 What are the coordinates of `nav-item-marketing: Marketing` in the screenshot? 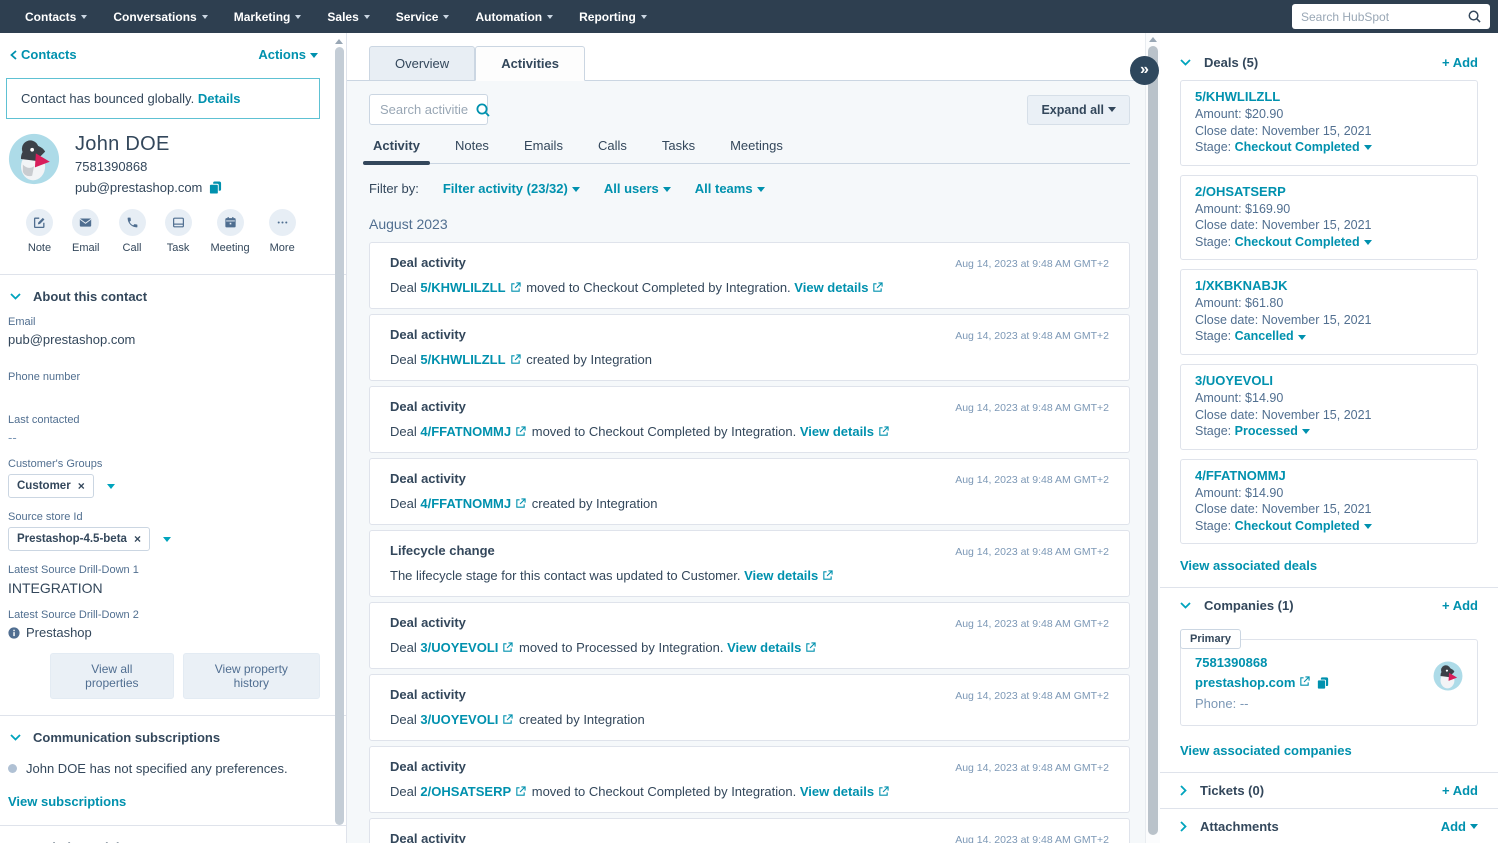 It's located at (268, 16).